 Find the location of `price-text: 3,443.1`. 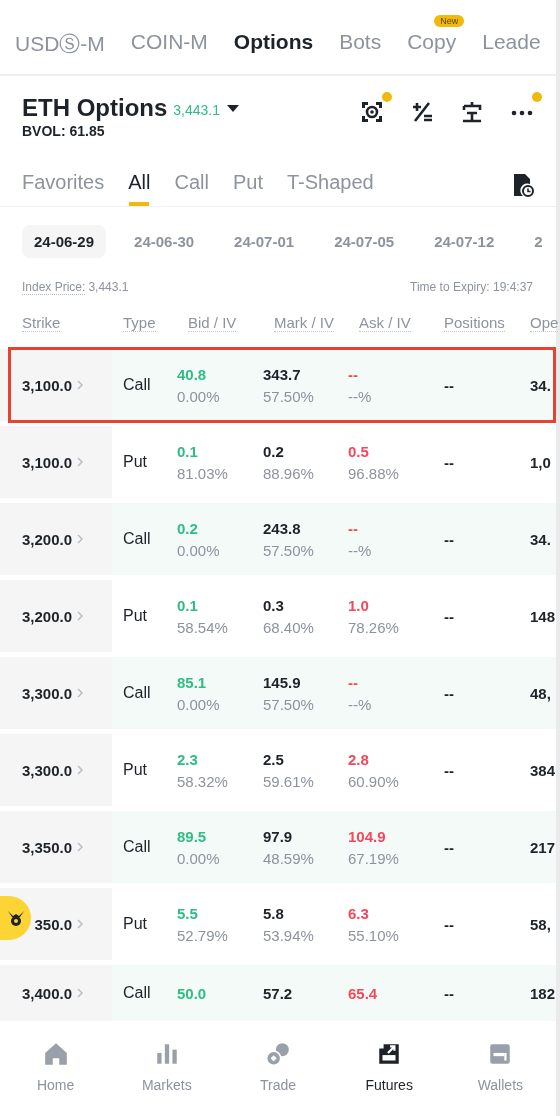

price-text: 3,443.1 is located at coordinates (197, 109).